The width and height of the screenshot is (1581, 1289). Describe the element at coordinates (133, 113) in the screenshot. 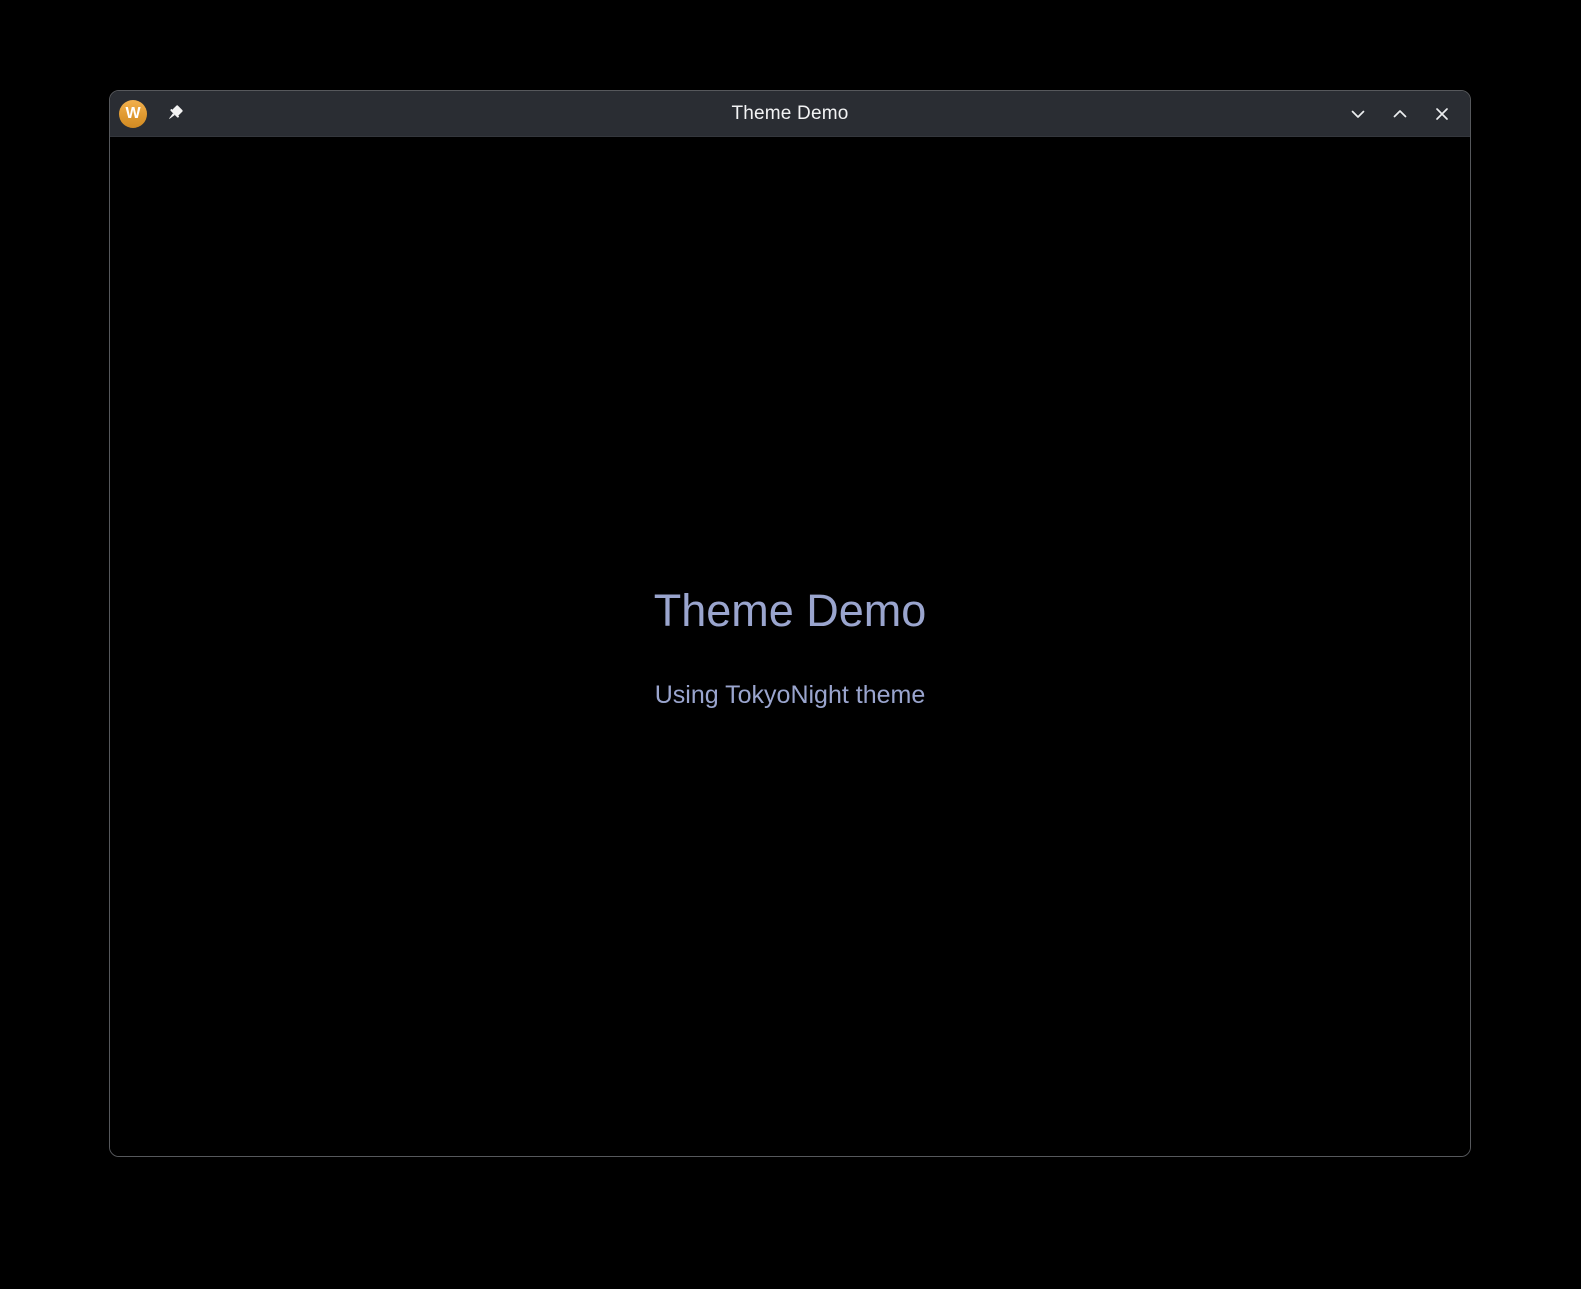

I see `wayland-logo-icon: W` at that location.